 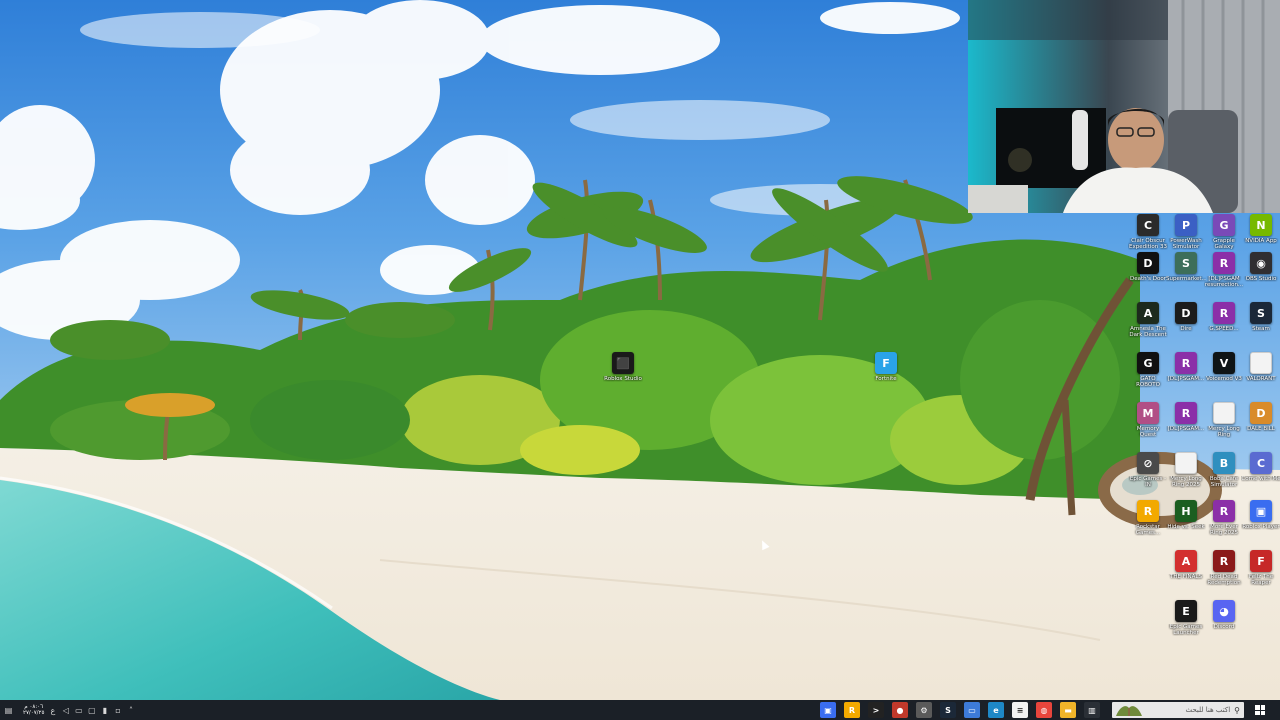 What do you see at coordinates (33, 710) in the screenshot?
I see `clock: ٠٨:٠٦ م ٢٧/٠٧/٢٥` at bounding box center [33, 710].